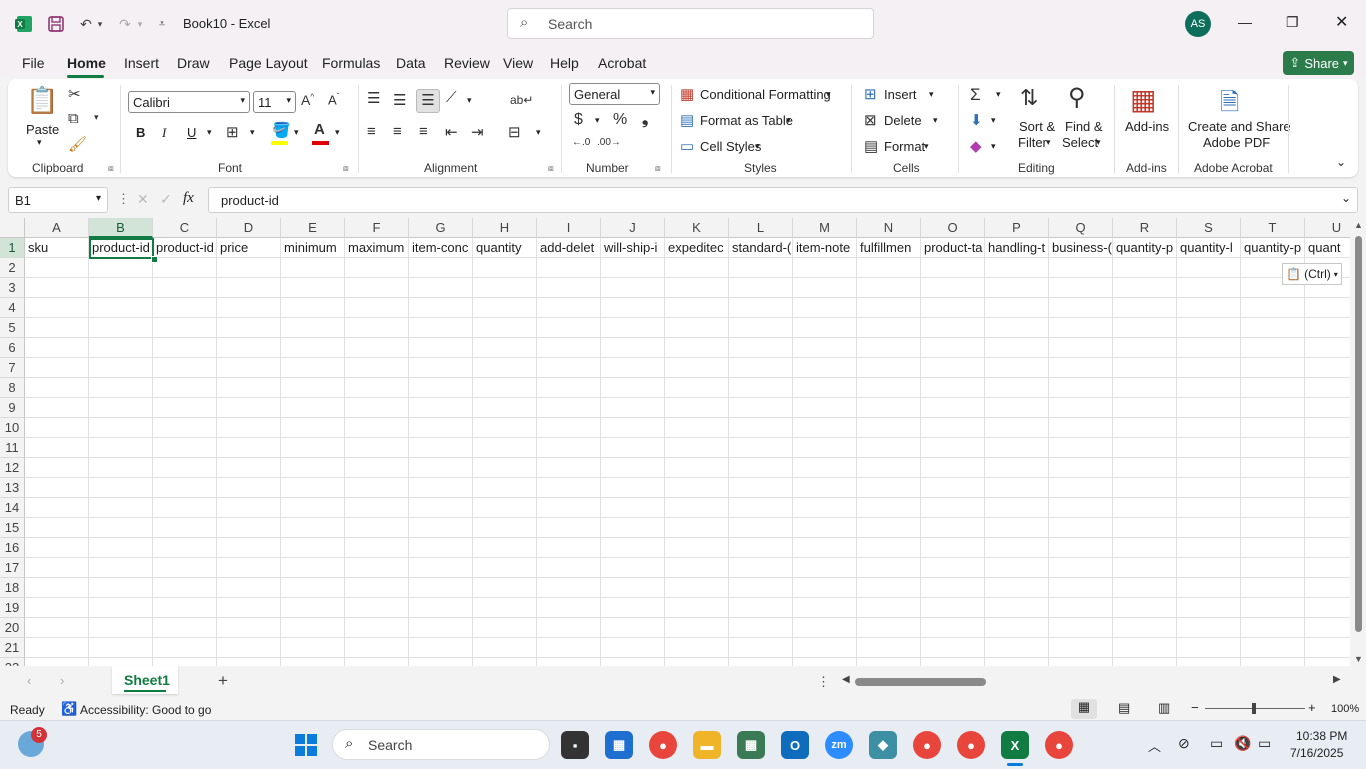  Describe the element at coordinates (633, 228) in the screenshot. I see `column-header-j: J` at that location.